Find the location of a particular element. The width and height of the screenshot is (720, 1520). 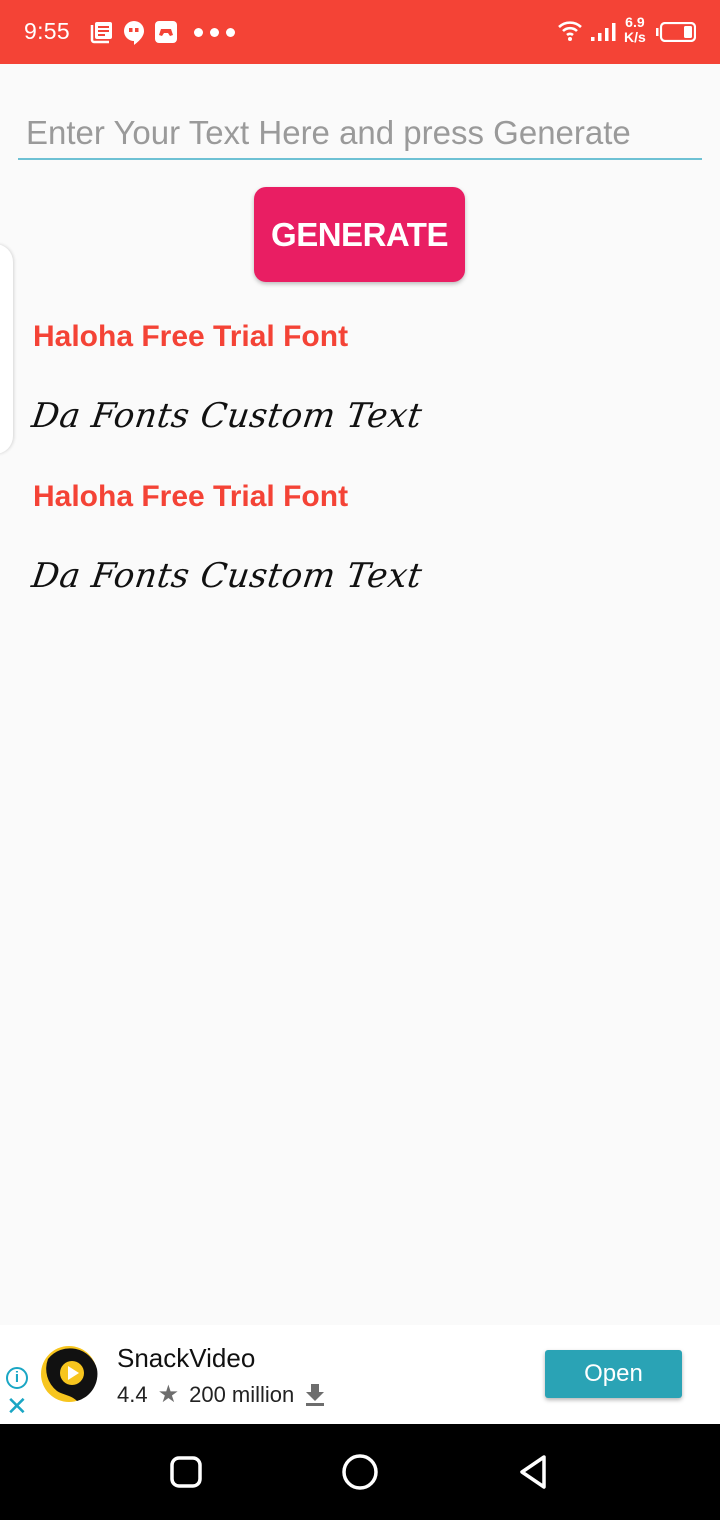

star-icon: ★ is located at coordinates (168, 1394).